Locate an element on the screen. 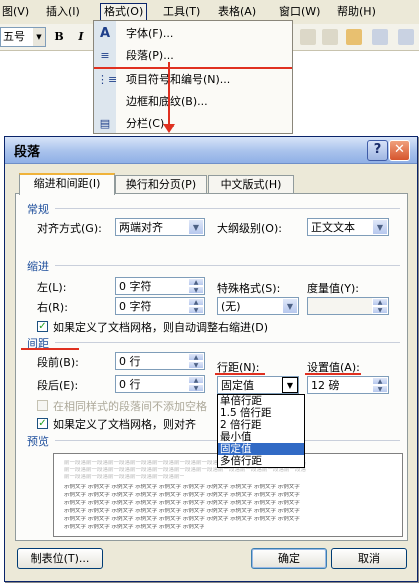 This screenshot has width=419, height=583. help-button: ? is located at coordinates (377, 150).